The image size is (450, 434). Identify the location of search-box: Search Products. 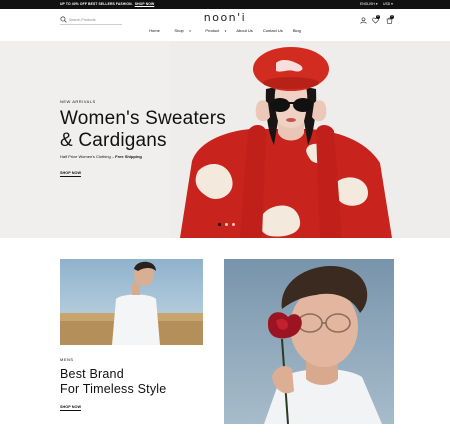
(91, 20).